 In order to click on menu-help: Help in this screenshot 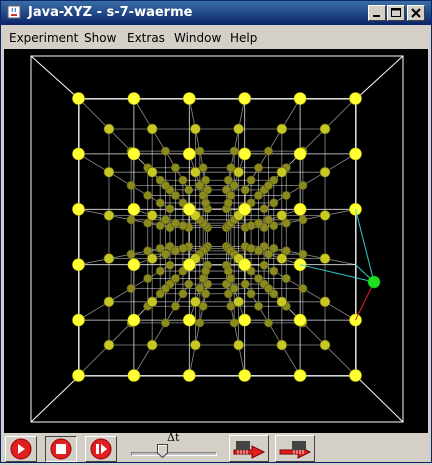, I will do `click(243, 38)`.